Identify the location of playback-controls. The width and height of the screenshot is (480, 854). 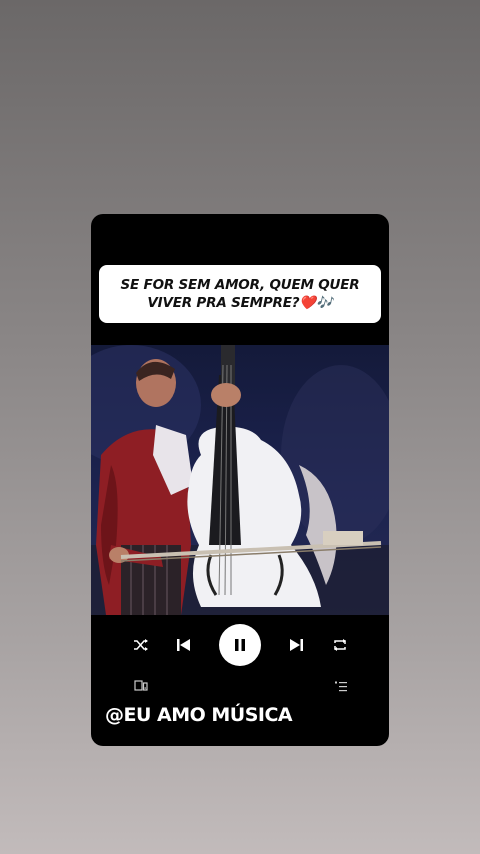
(240, 649).